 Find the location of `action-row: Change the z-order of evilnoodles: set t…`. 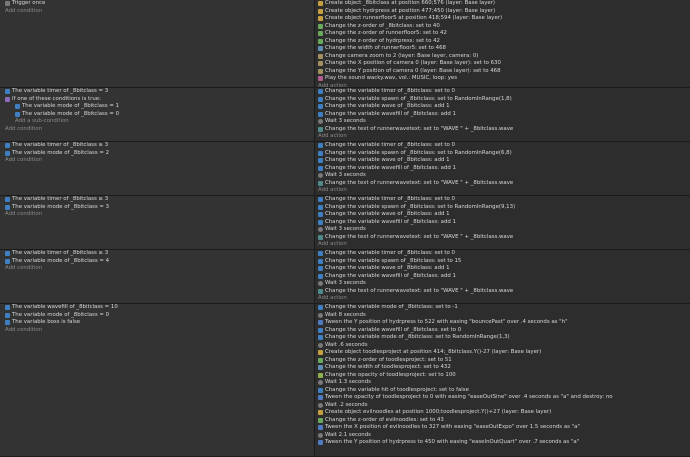

action-row: Change the z-order of evilnoodles: set t… is located at coordinates (502, 421).